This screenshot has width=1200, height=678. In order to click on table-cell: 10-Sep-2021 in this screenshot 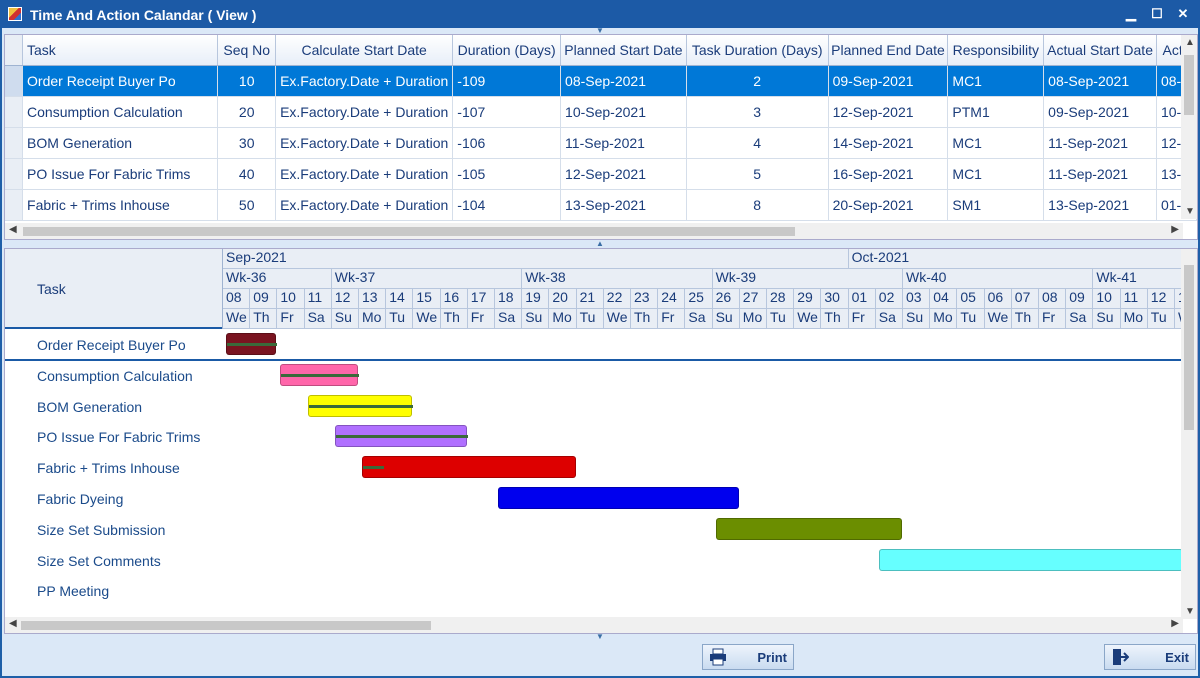, I will do `click(623, 112)`.